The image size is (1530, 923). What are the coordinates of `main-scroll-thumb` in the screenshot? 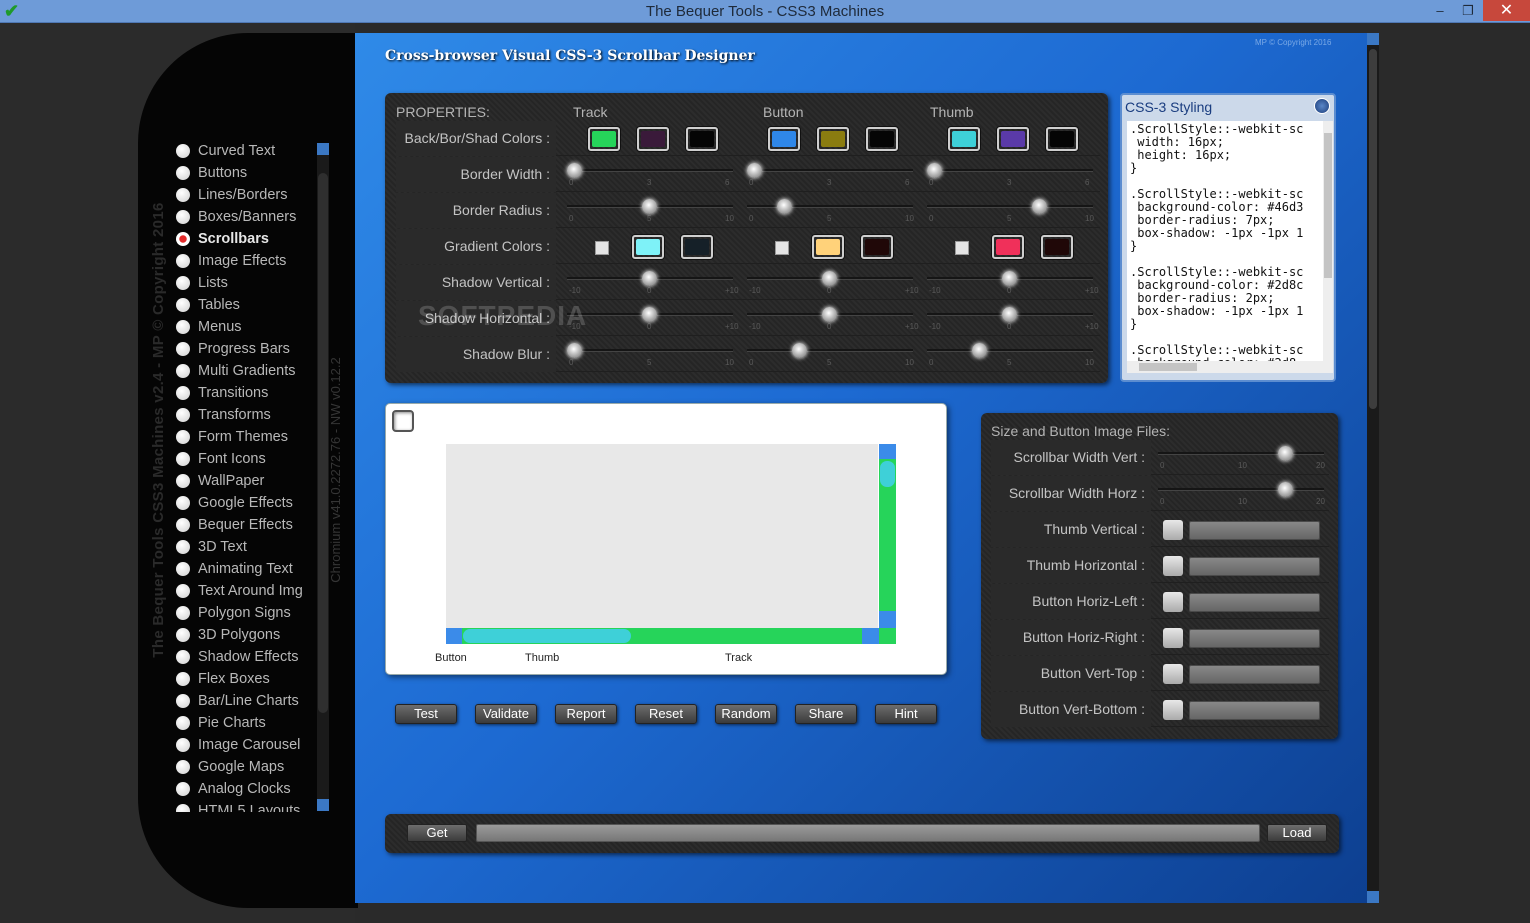 It's located at (1373, 229).